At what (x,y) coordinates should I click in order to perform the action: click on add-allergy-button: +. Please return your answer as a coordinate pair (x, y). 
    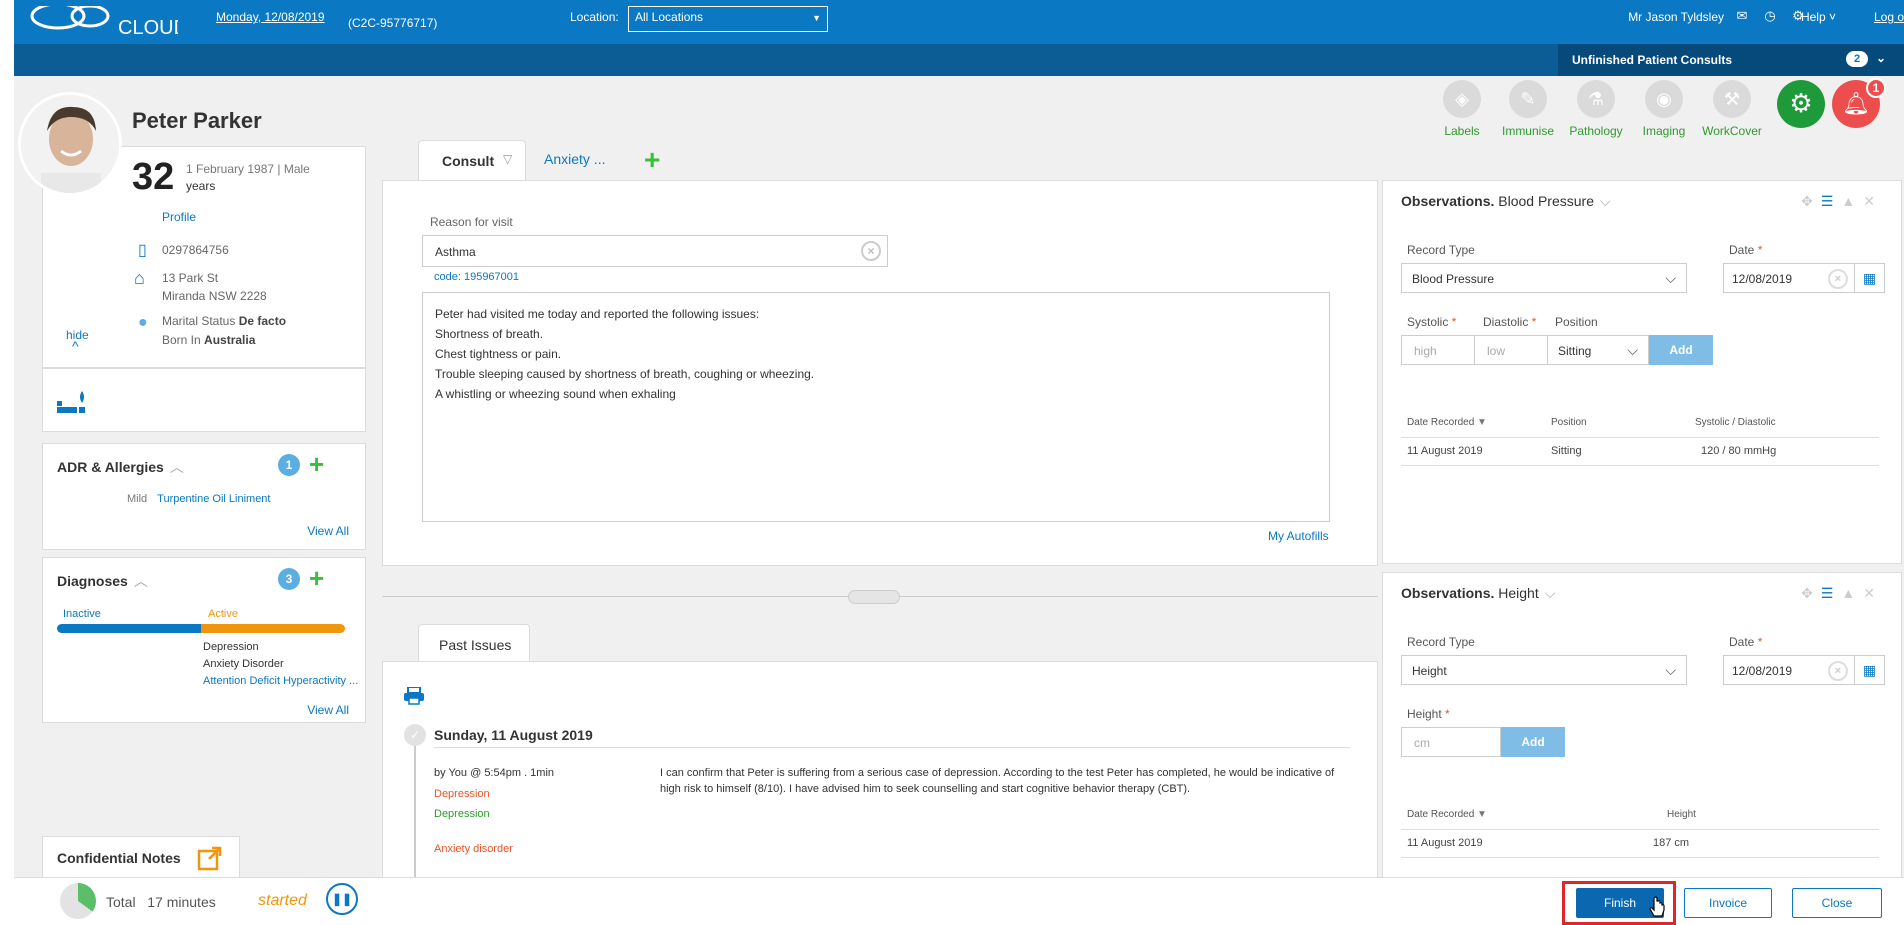
    Looking at the image, I should click on (316, 464).